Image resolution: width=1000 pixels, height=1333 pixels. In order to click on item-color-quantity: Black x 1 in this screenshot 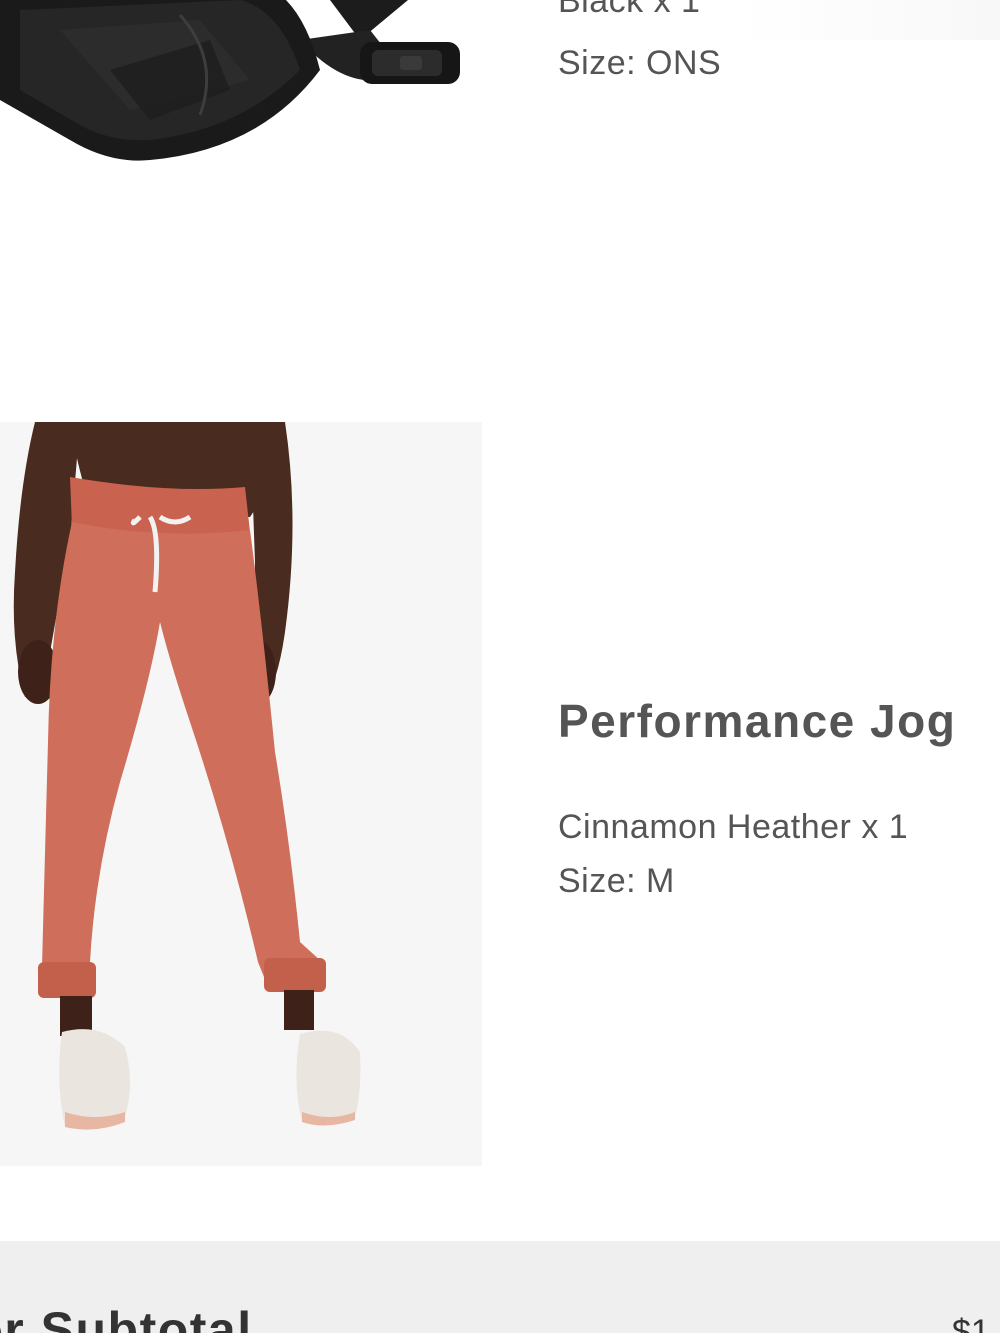, I will do `click(629, 10)`.